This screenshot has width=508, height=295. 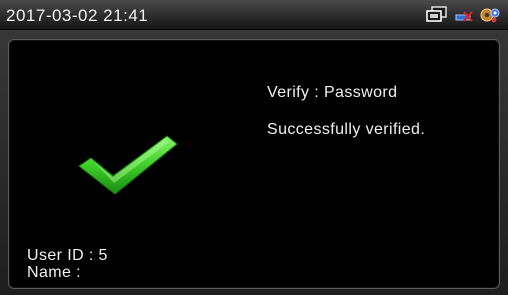 I want to click on verify-method-text: Verify : Password, so click(x=332, y=92).